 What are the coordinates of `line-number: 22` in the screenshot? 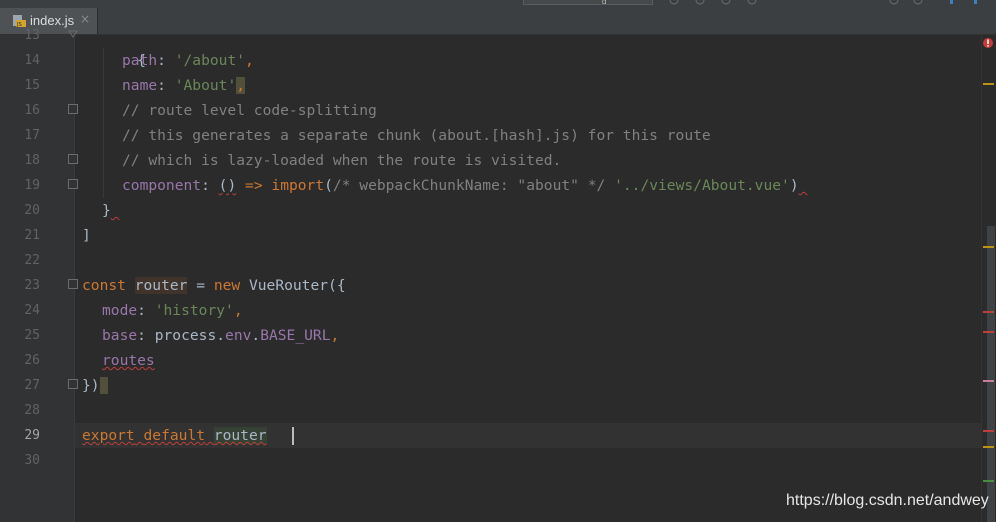 It's located at (32, 260).